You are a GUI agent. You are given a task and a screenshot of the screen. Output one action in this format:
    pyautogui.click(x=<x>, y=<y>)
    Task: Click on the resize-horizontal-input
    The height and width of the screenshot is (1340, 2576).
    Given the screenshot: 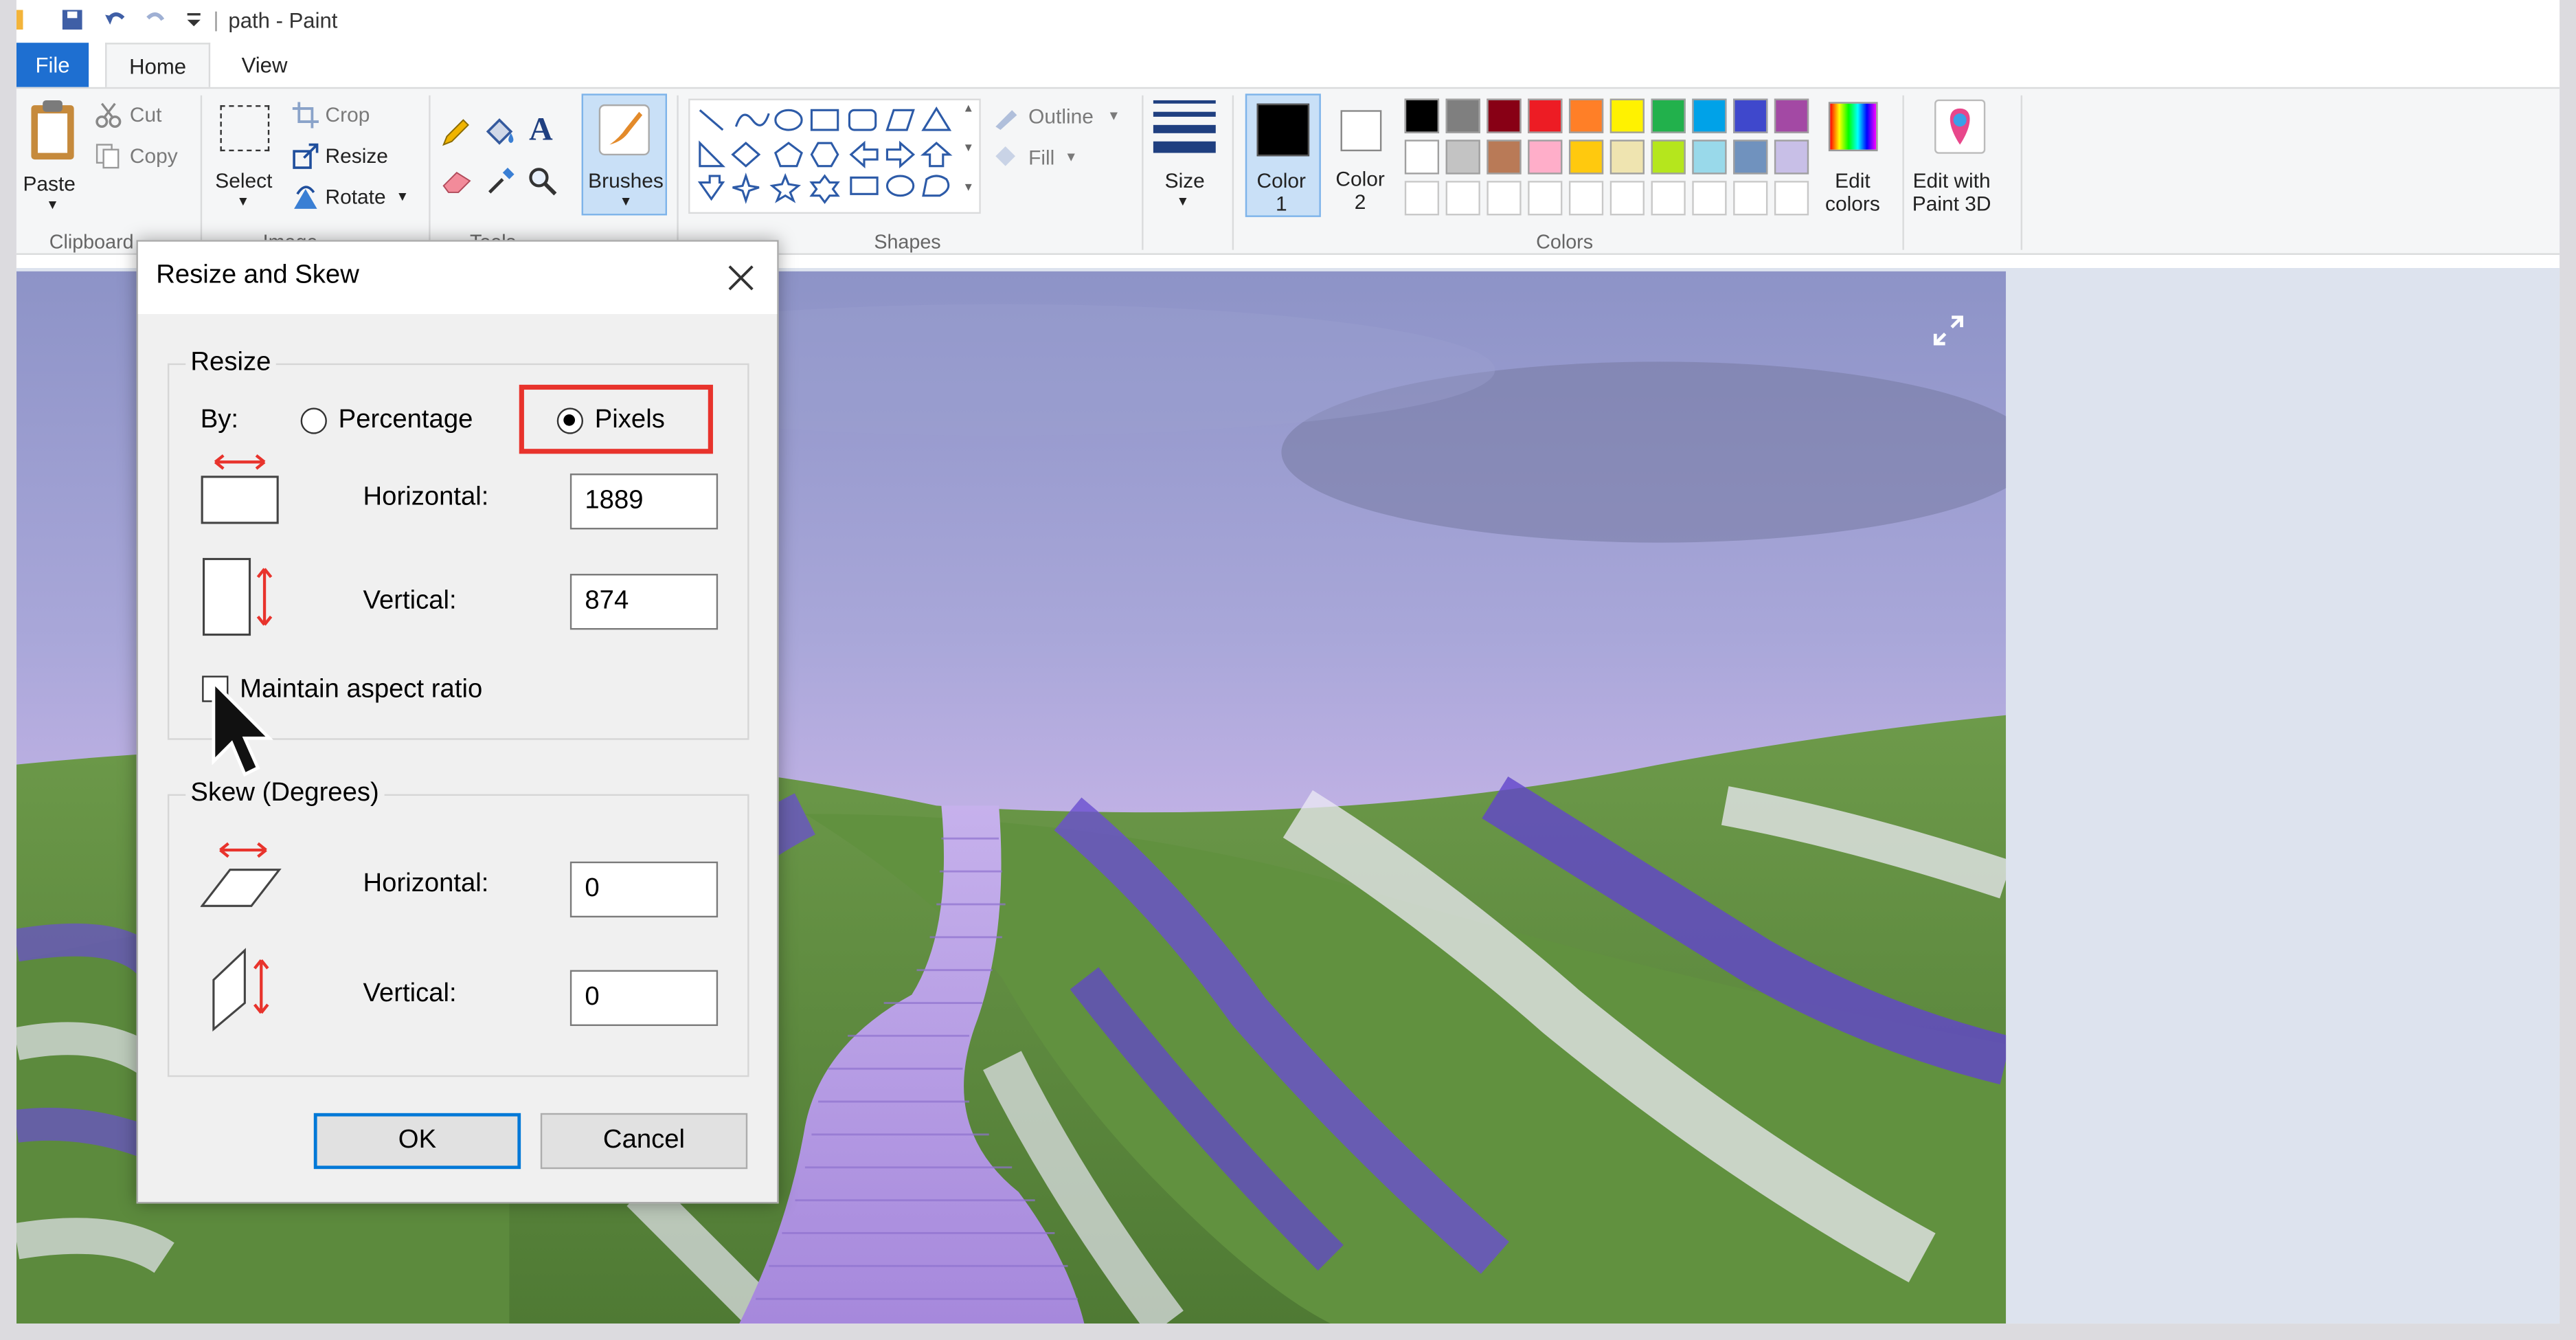 What is the action you would take?
    pyautogui.click(x=644, y=502)
    